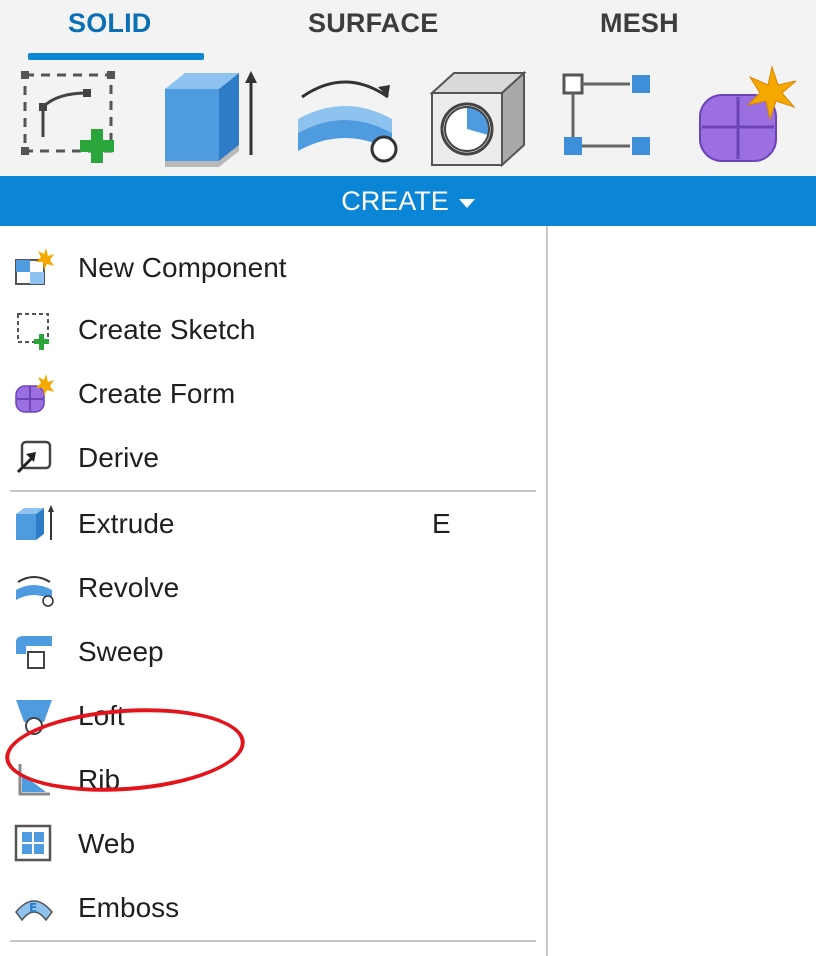 This screenshot has width=816, height=956. Describe the element at coordinates (273, 329) in the screenshot. I see `menu-item-create-sketch: Create Sketch` at that location.